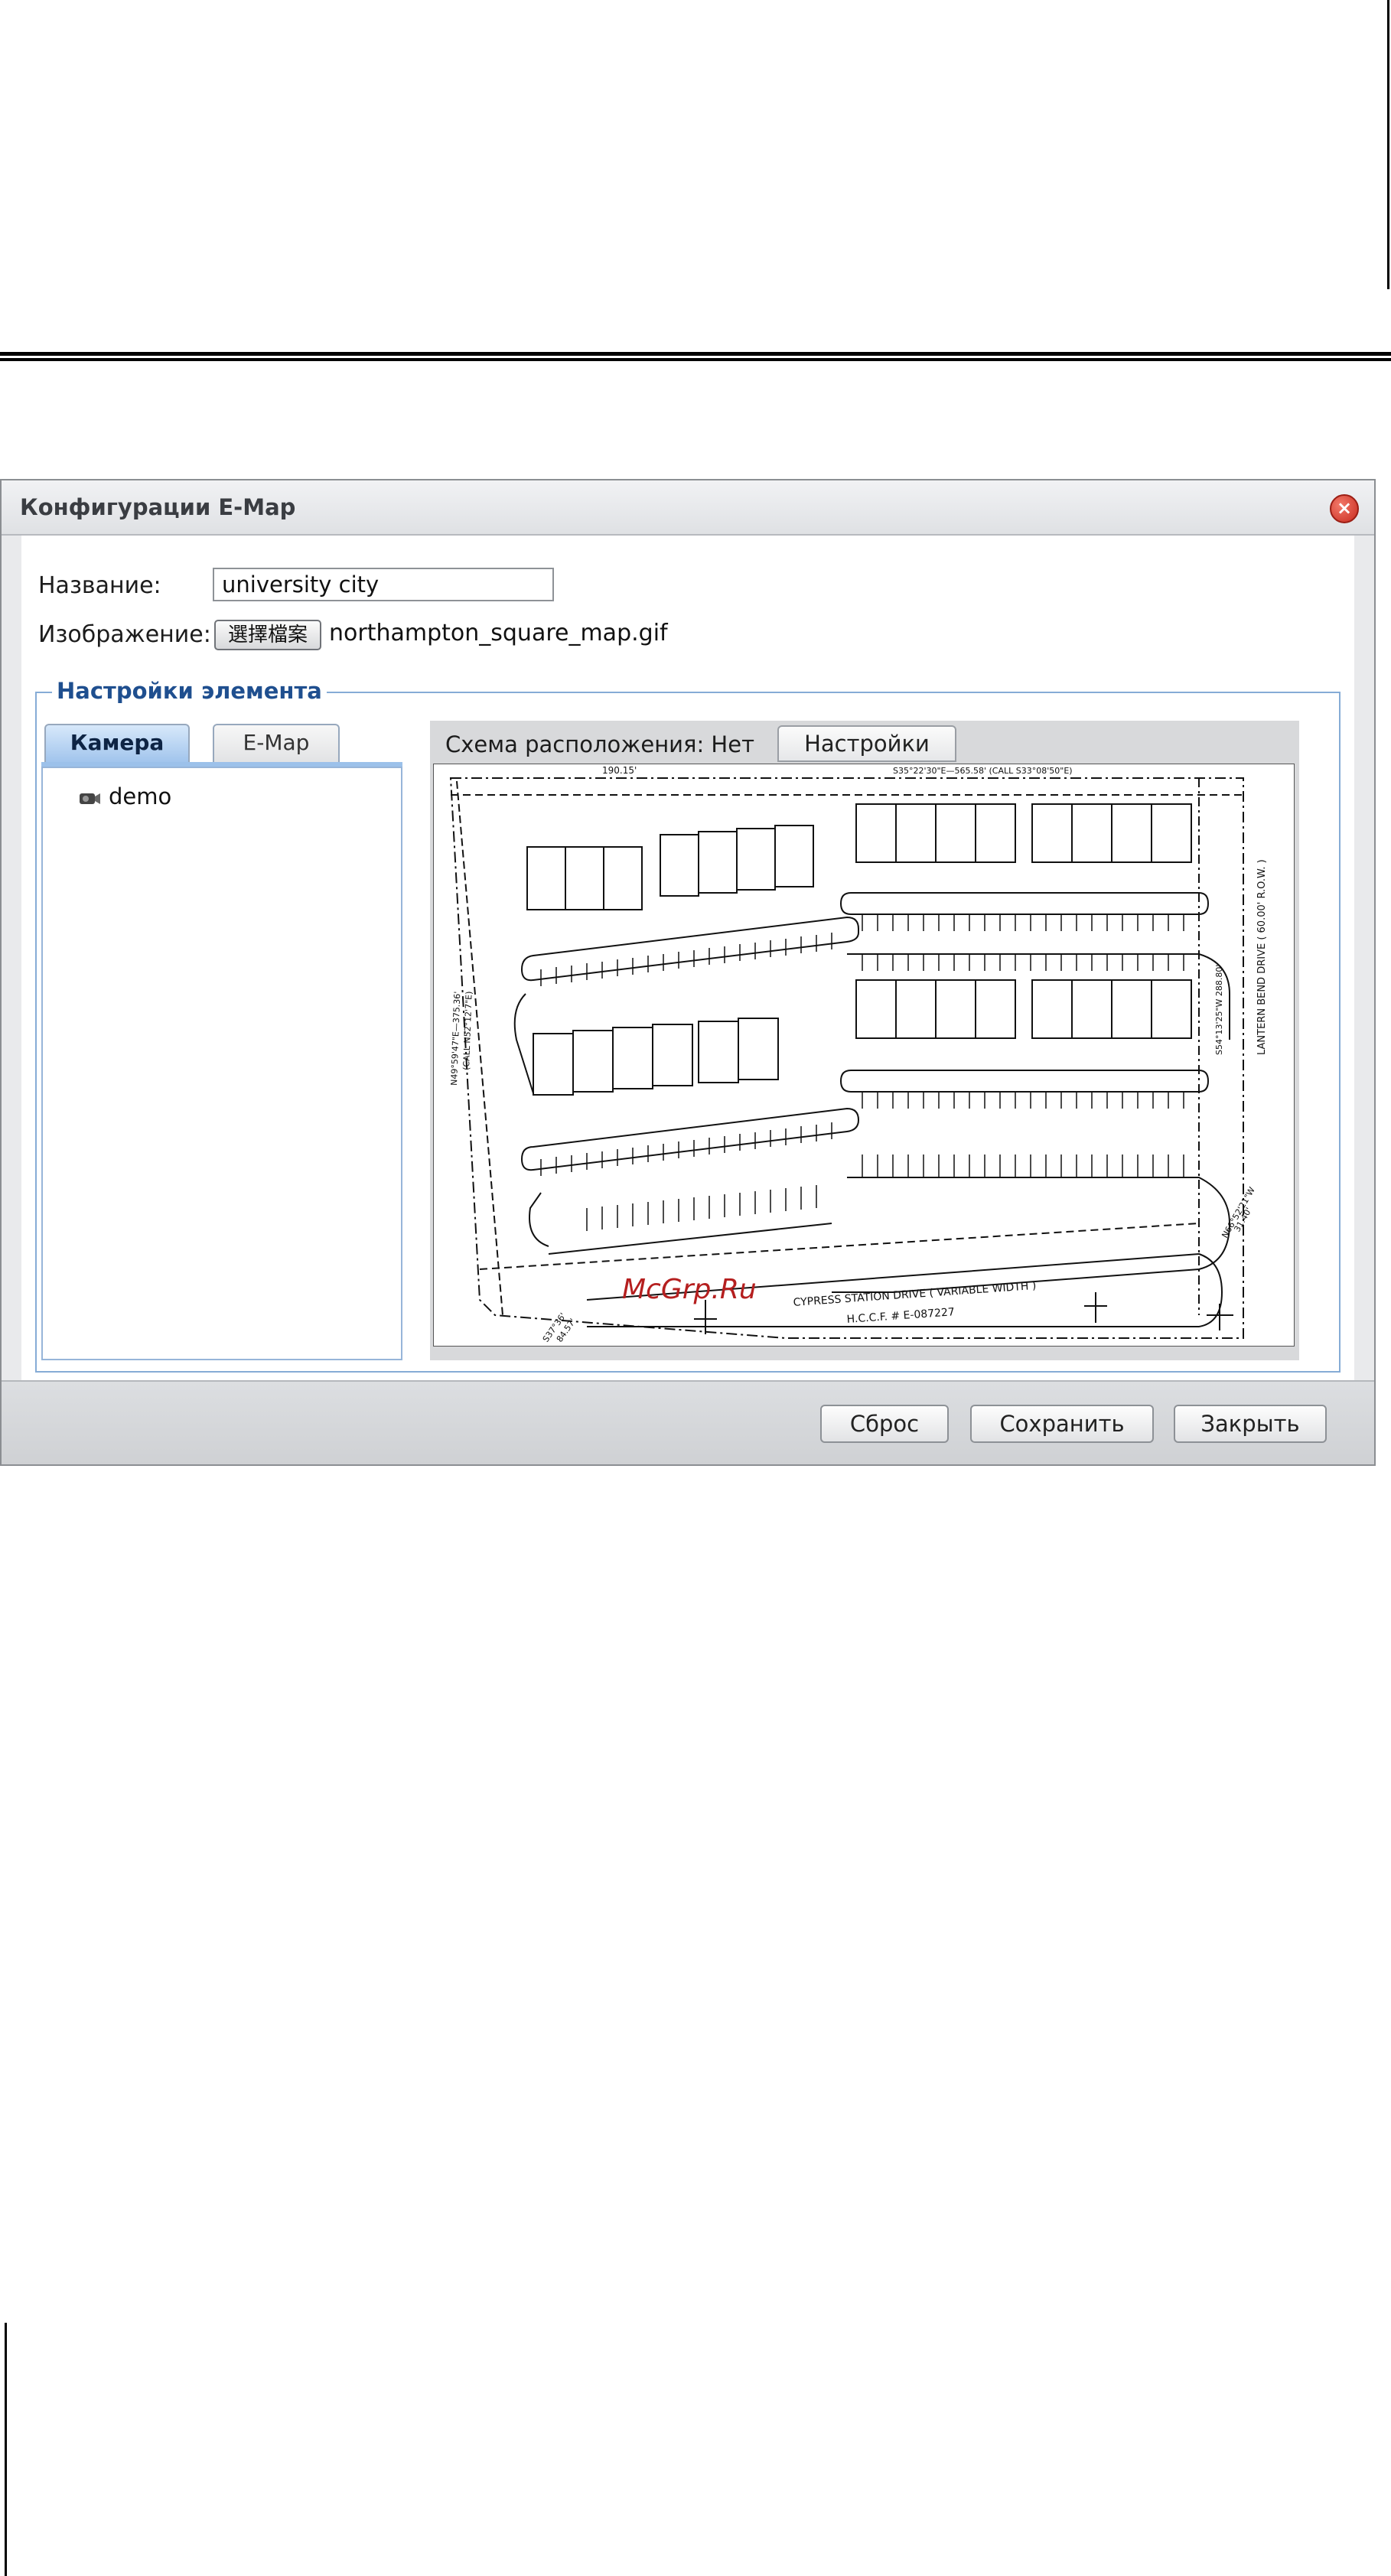 Image resolution: width=1391 pixels, height=2576 pixels. Describe the element at coordinates (276, 744) in the screenshot. I see `tab-emap: E-Map` at that location.